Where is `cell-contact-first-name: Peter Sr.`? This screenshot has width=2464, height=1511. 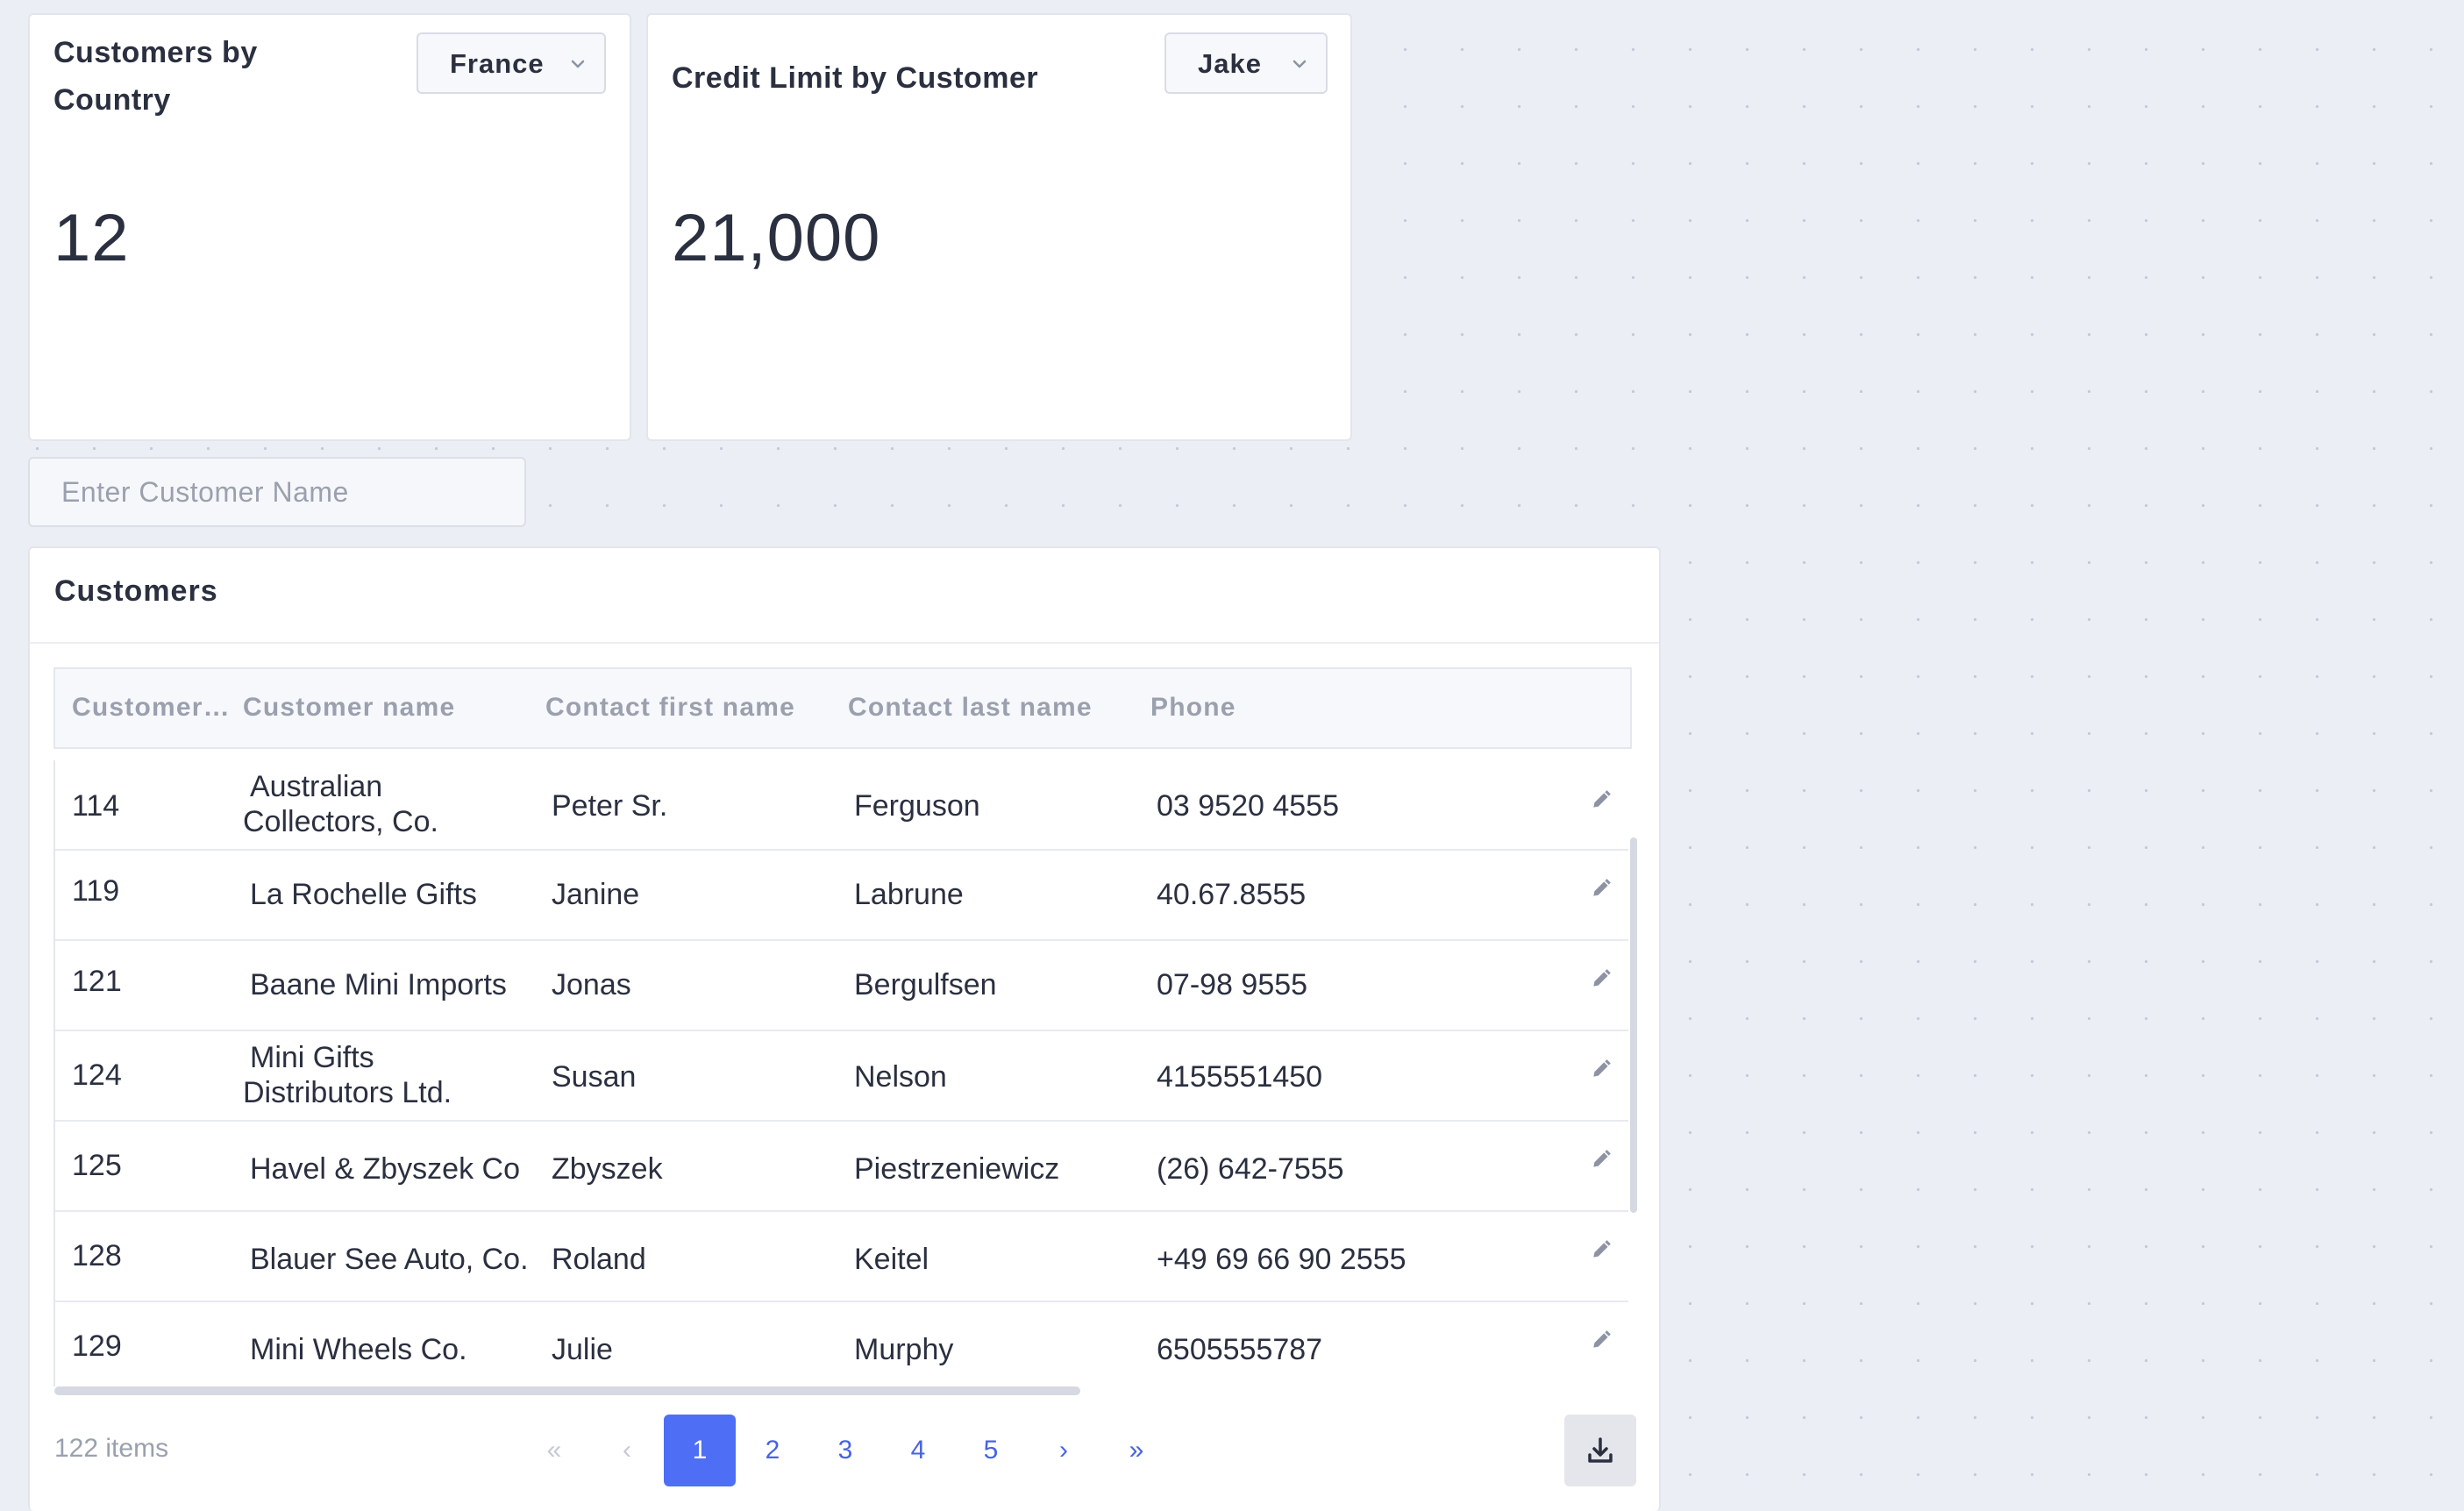
cell-contact-first-name: Peter Sr. is located at coordinates (610, 806).